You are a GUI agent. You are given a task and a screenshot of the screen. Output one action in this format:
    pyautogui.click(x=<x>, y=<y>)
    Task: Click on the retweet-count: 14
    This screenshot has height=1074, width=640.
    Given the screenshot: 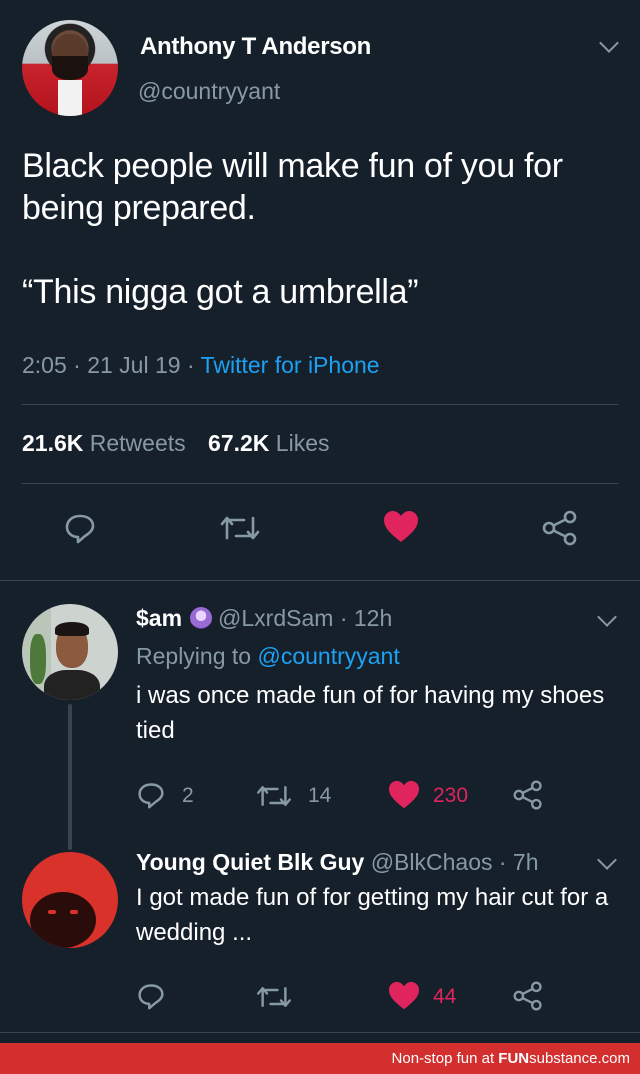 What is the action you would take?
    pyautogui.click(x=320, y=795)
    